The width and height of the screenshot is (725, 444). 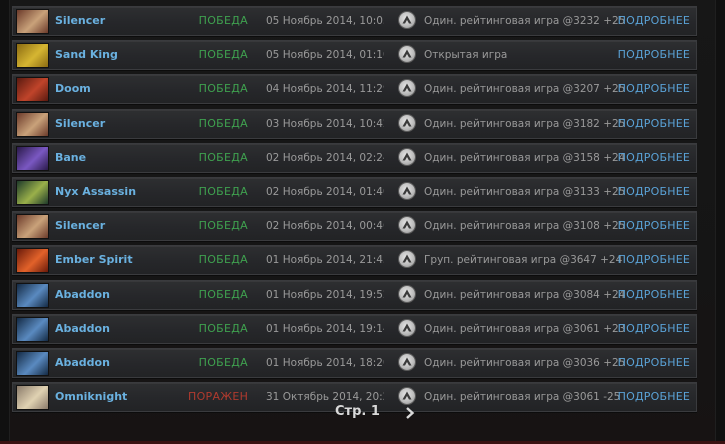 I want to click on game-mode: Открытая игра, so click(x=466, y=55).